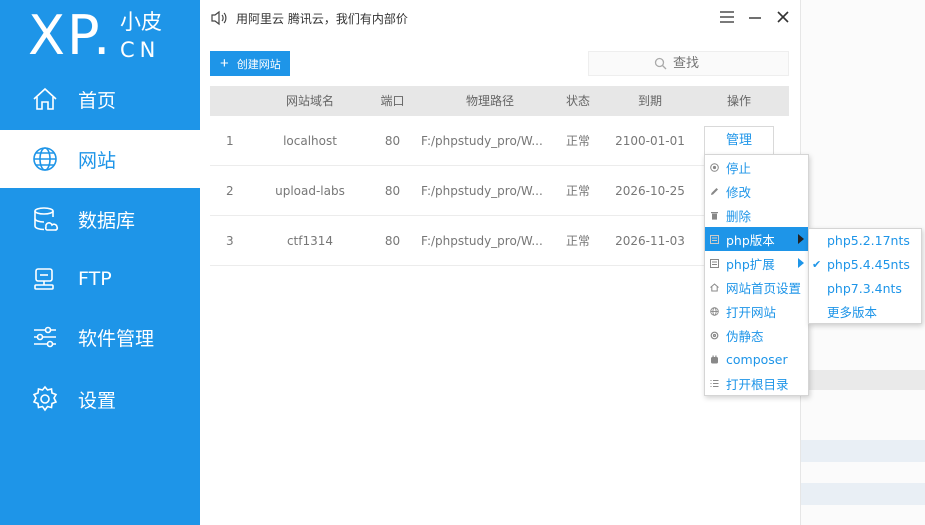 Image resolution: width=925 pixels, height=525 pixels. Describe the element at coordinates (70, 35) in the screenshot. I see `logo-main: XP.` at that location.